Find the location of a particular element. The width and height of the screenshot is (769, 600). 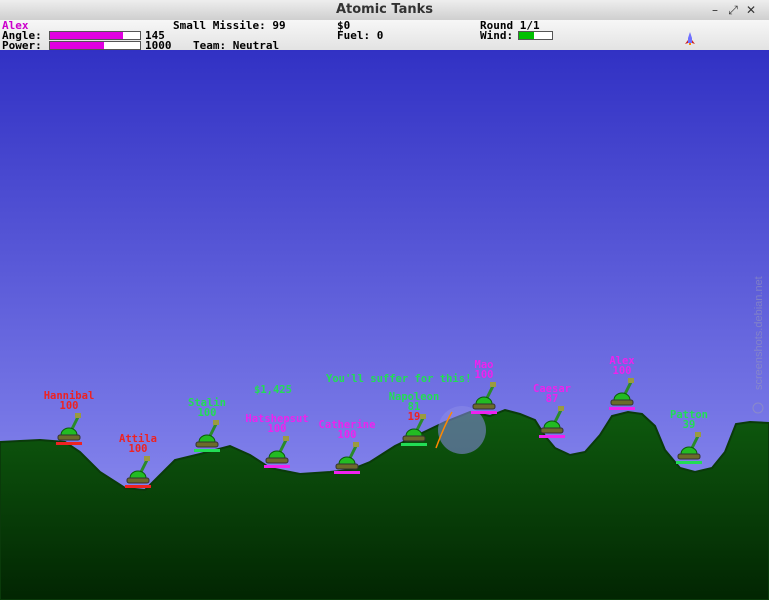

window-title: Atomic Tanks is located at coordinates (384, 9).